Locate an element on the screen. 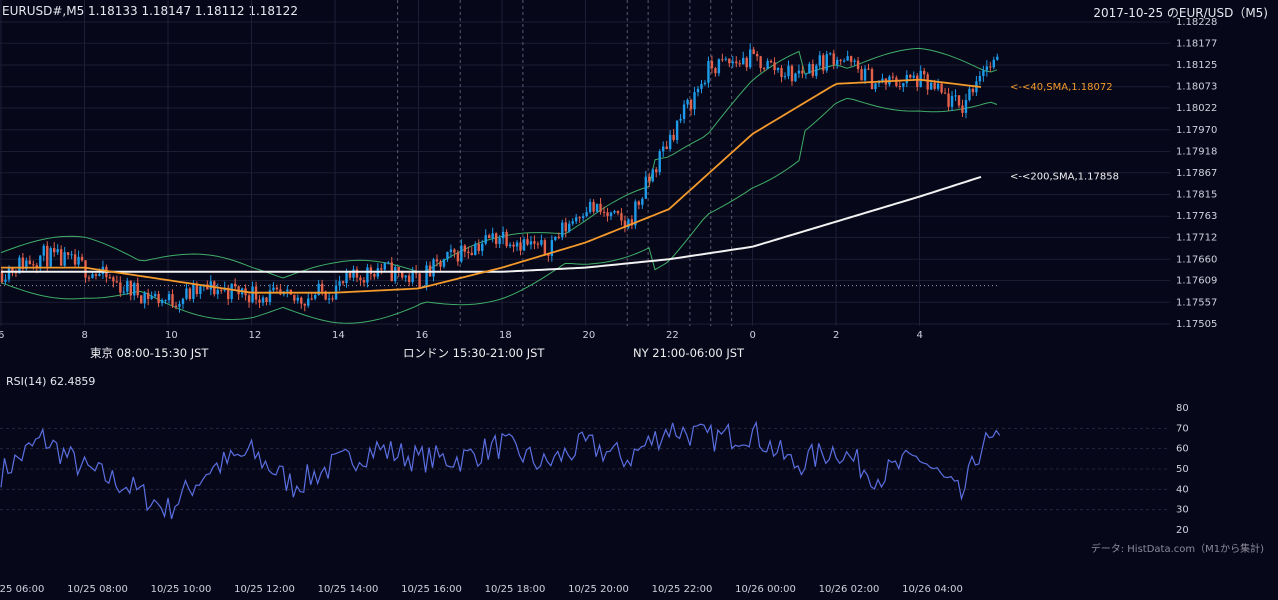  sma200-label: <-<200,SMA,1.17858 is located at coordinates (1064, 177).